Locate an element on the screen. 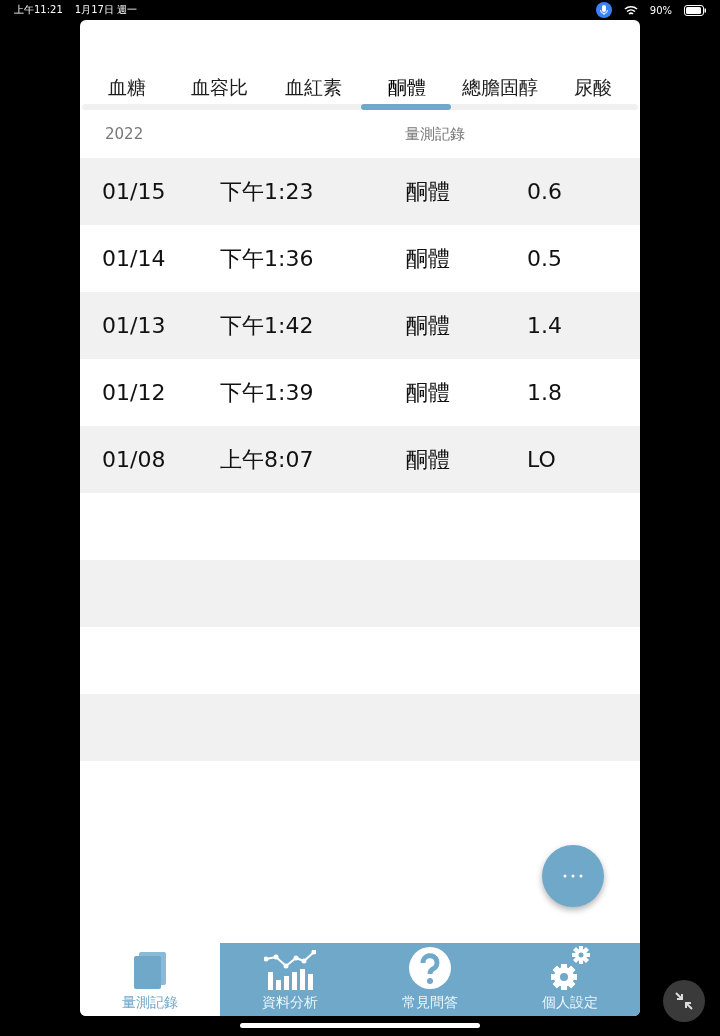 This screenshot has width=720, height=1036. category-tab: 血糖 is located at coordinates (127, 87).